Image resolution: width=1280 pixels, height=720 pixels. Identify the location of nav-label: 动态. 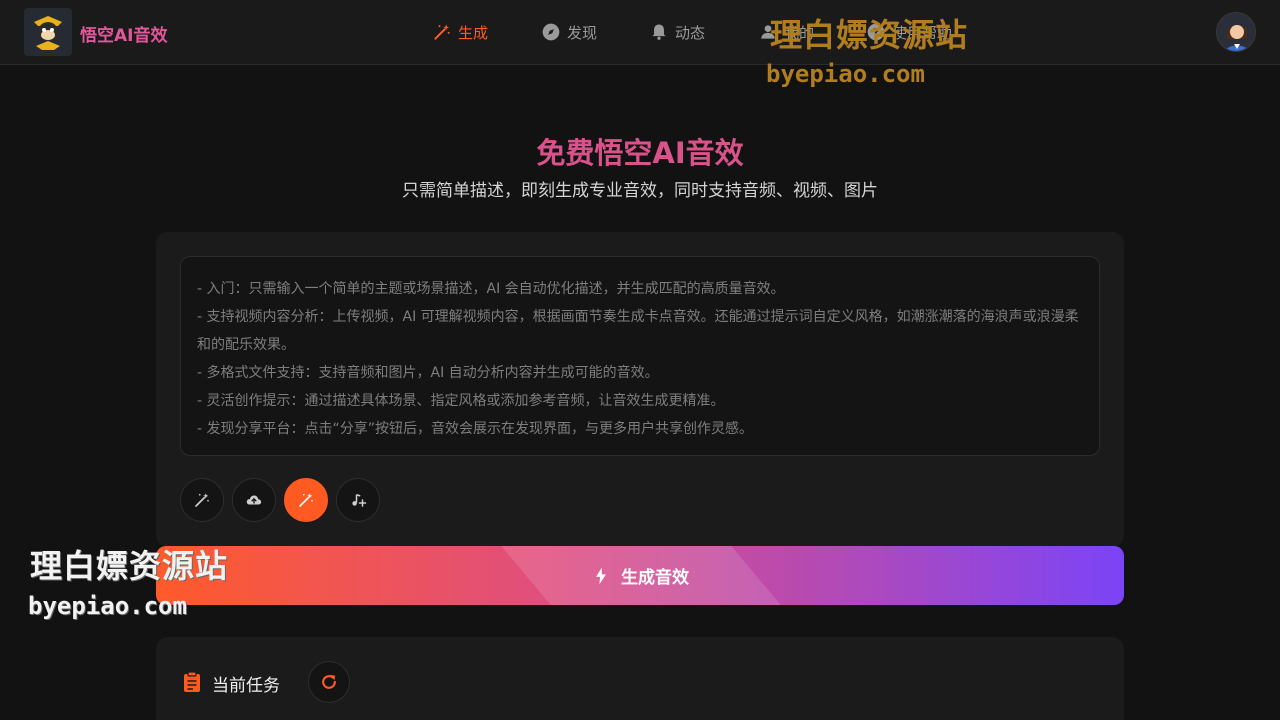
(690, 32).